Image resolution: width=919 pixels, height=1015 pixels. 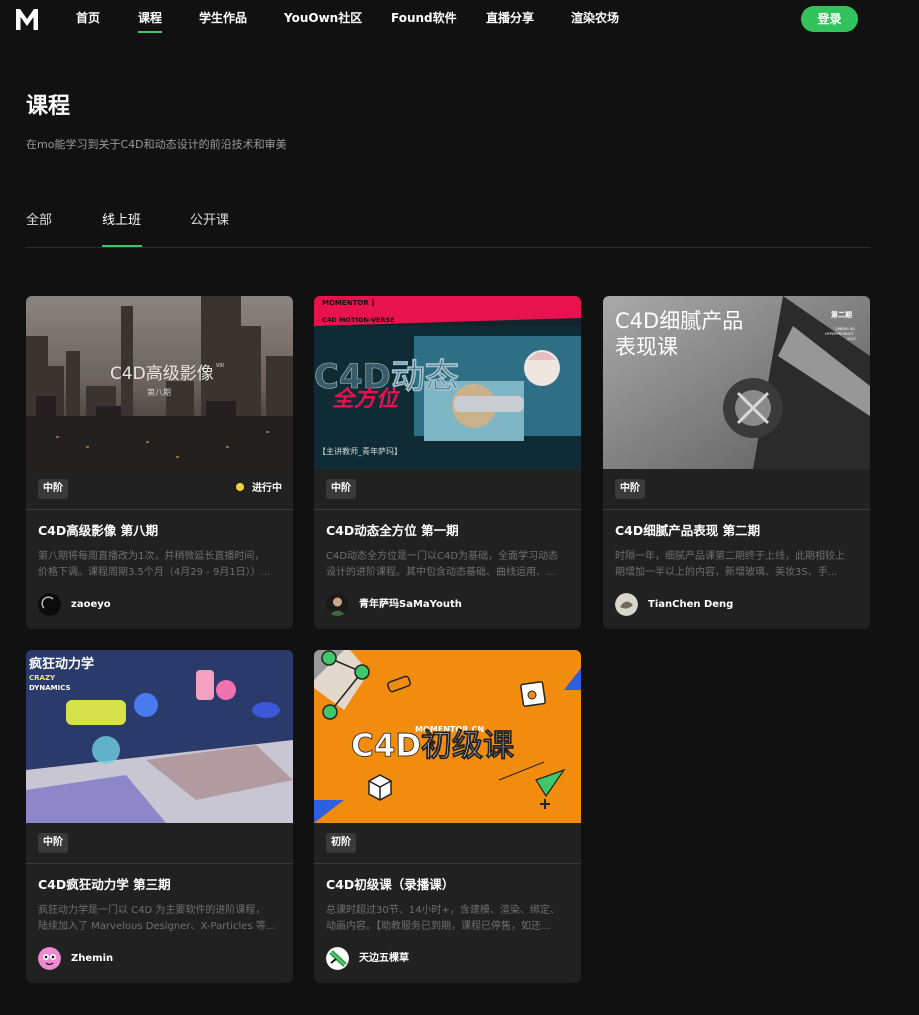 I want to click on thumb-title-text: C4D初级课, so click(x=433, y=746).